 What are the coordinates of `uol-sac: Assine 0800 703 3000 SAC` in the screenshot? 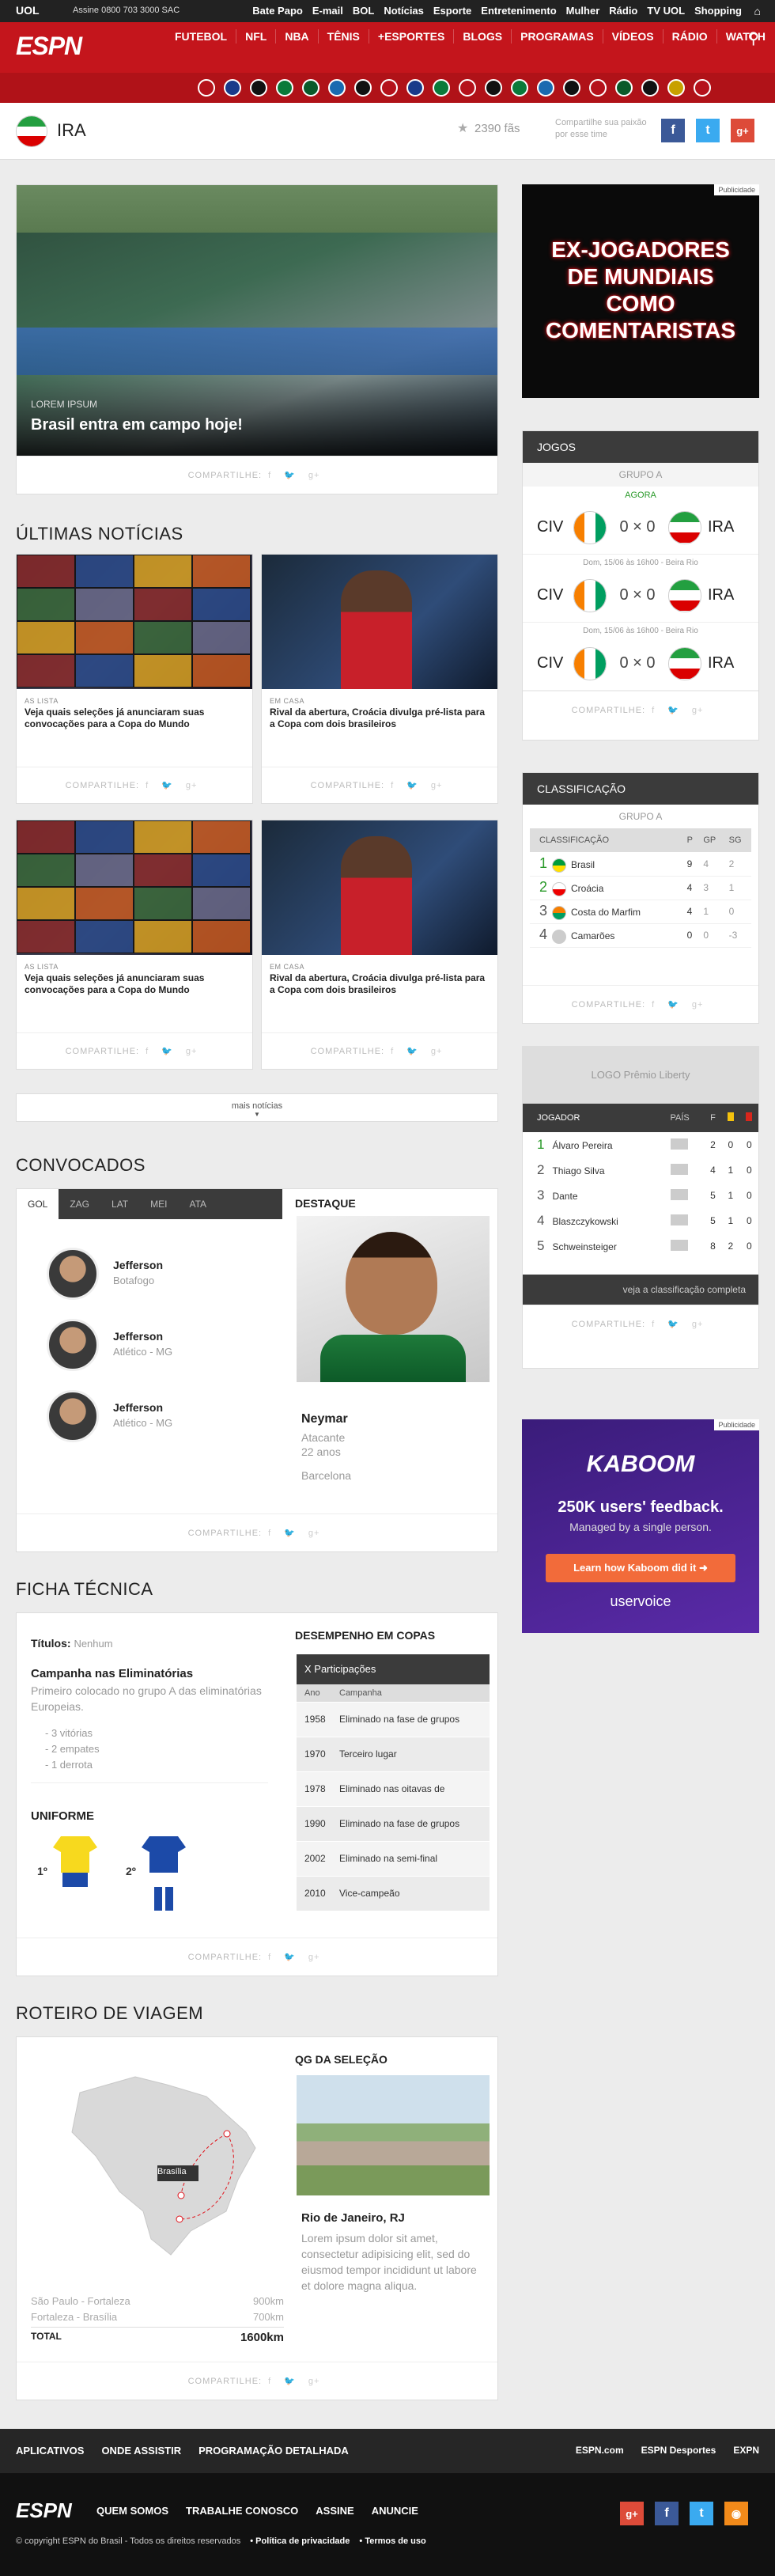 It's located at (126, 10).